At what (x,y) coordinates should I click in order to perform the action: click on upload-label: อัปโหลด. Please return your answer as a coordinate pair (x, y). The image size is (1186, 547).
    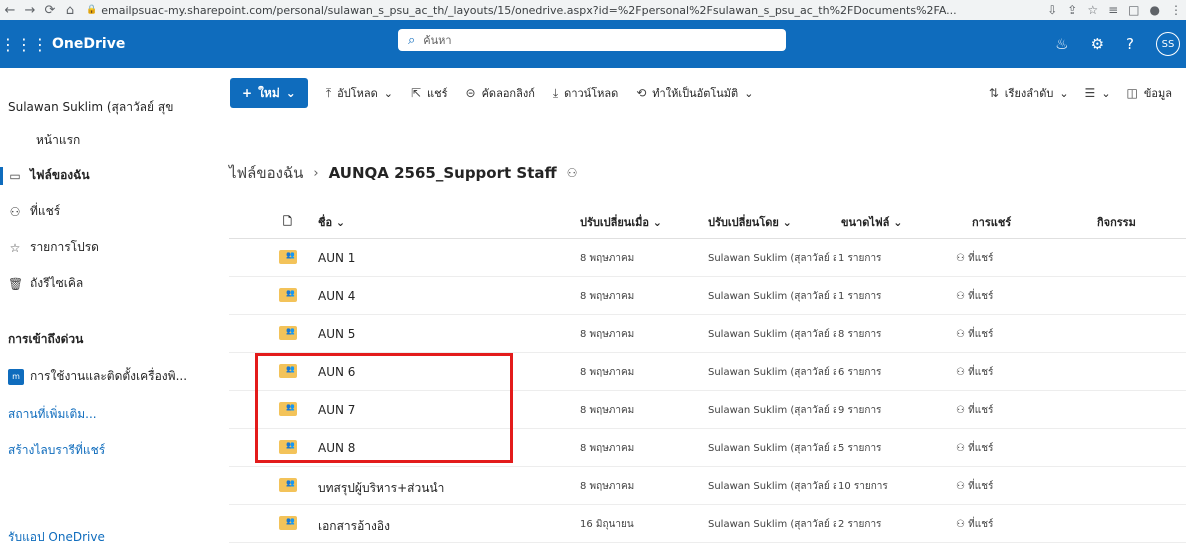
    Looking at the image, I should click on (357, 93).